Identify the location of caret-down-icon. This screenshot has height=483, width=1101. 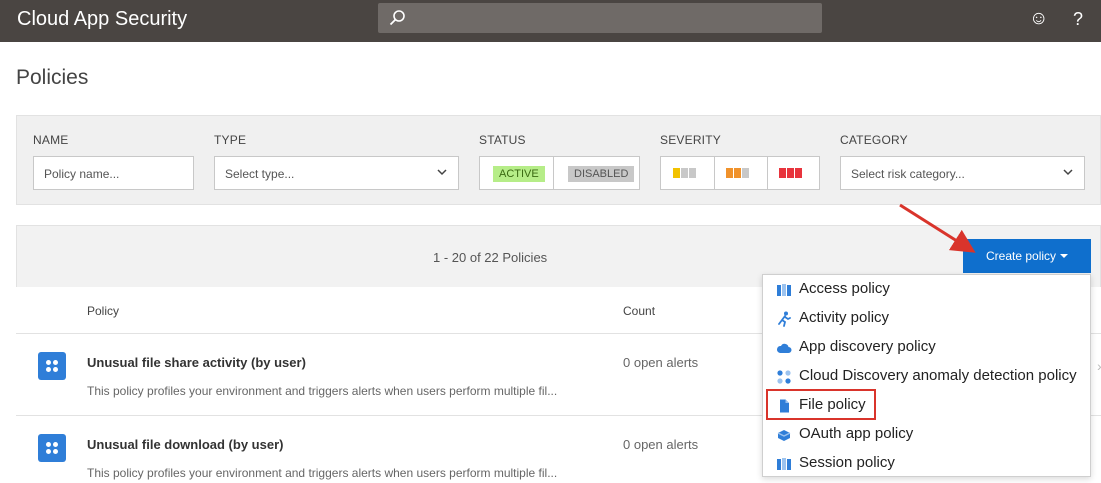
(1064, 256).